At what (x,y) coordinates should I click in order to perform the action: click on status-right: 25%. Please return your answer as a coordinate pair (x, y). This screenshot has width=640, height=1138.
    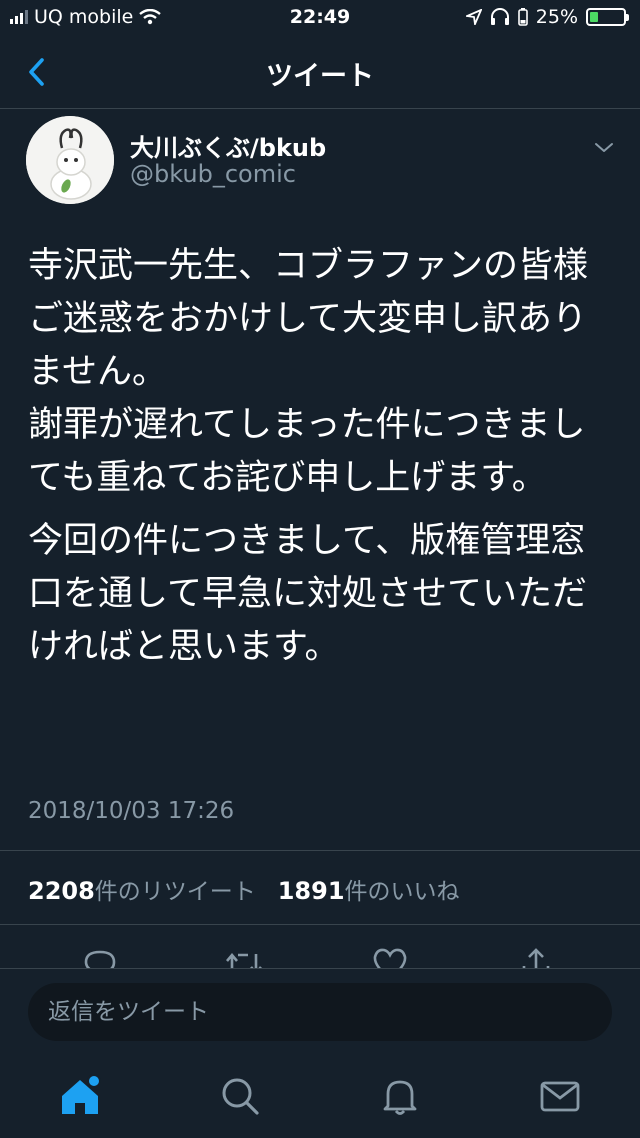
    Looking at the image, I should click on (547, 17).